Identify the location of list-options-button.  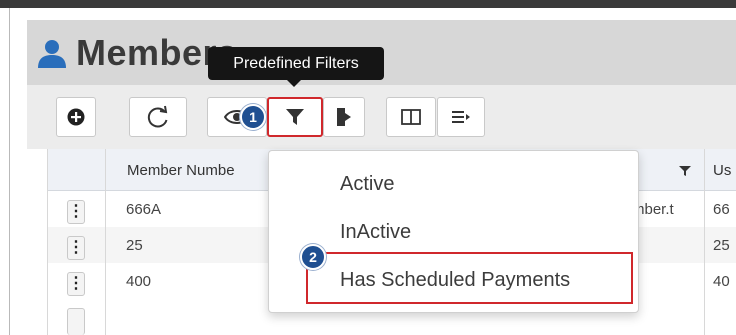
(461, 117).